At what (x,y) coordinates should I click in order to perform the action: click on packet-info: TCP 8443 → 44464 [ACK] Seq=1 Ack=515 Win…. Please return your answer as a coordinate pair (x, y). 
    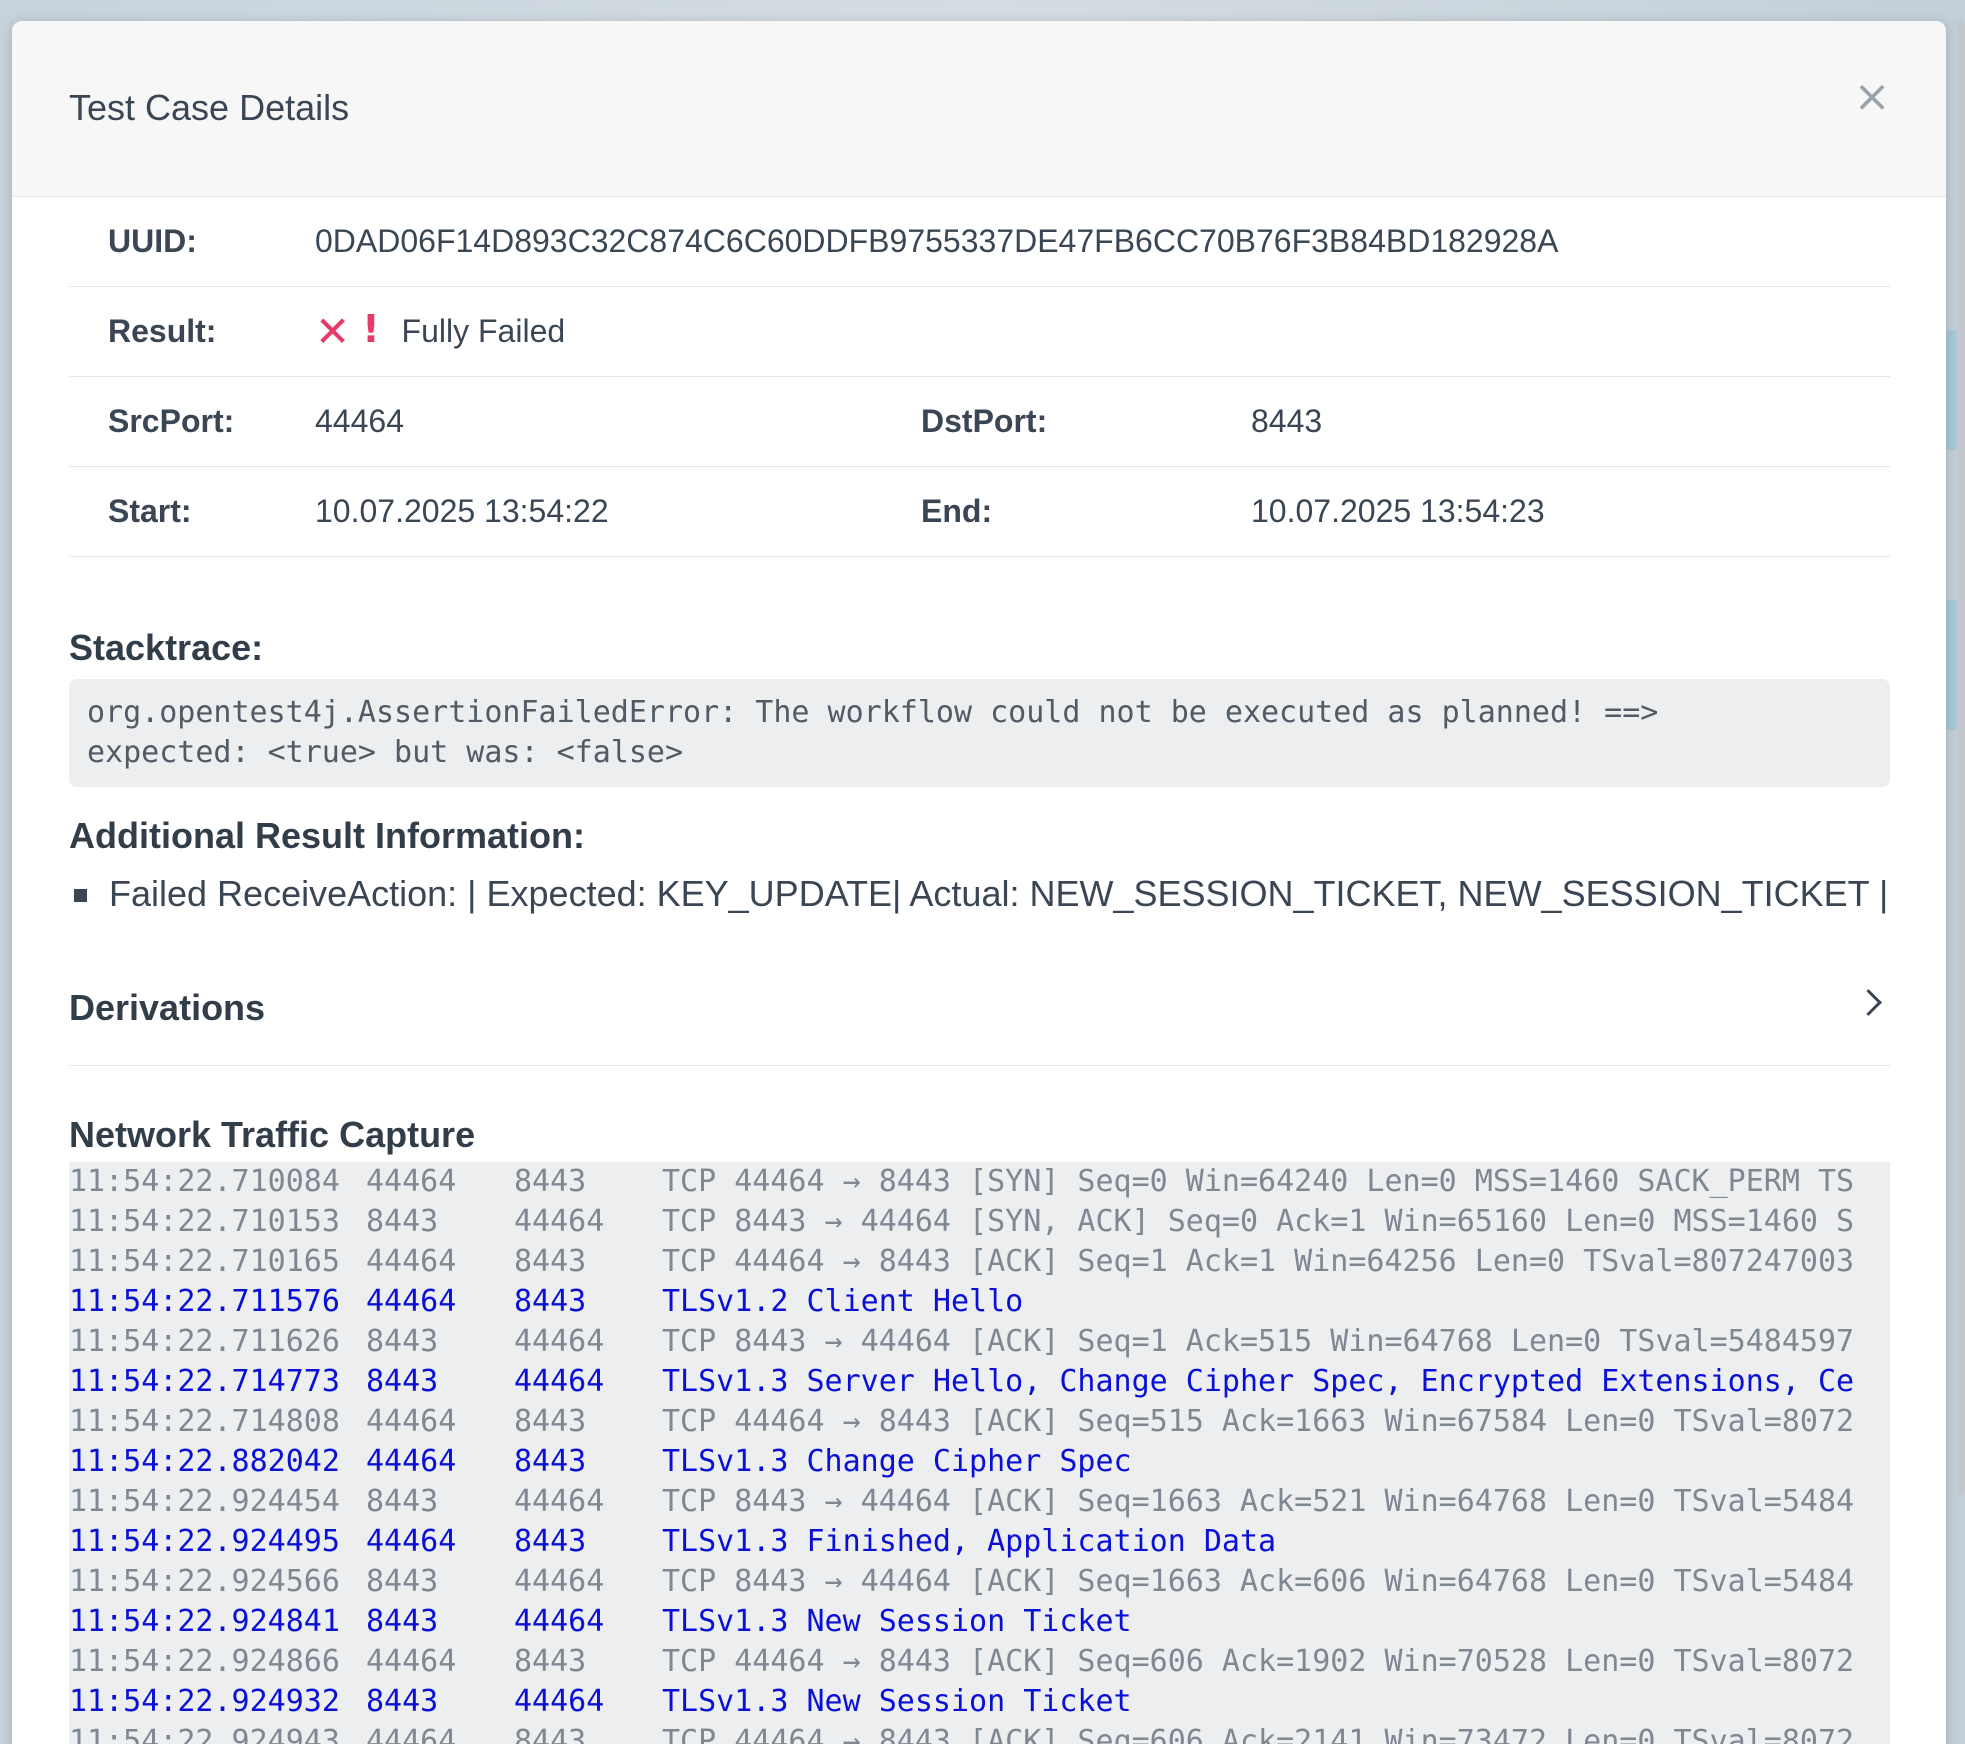
    Looking at the image, I should click on (1258, 1341).